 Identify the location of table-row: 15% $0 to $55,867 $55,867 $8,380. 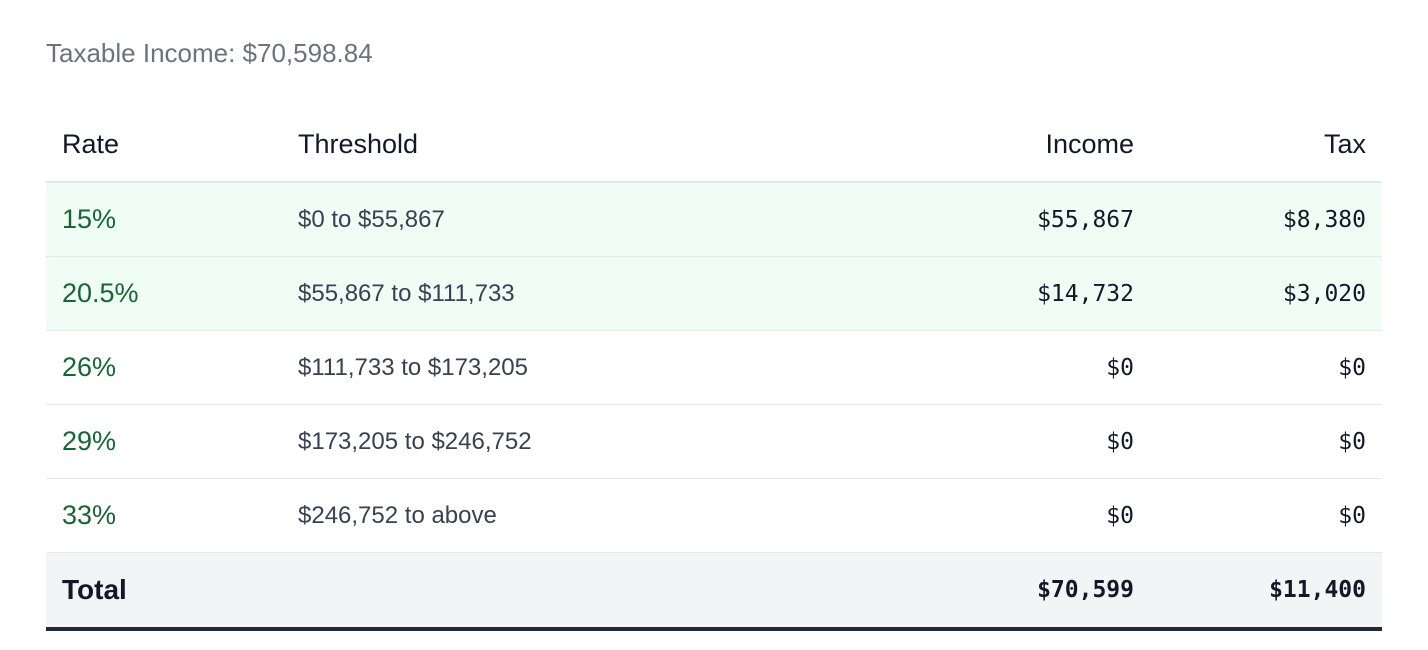
(714, 219).